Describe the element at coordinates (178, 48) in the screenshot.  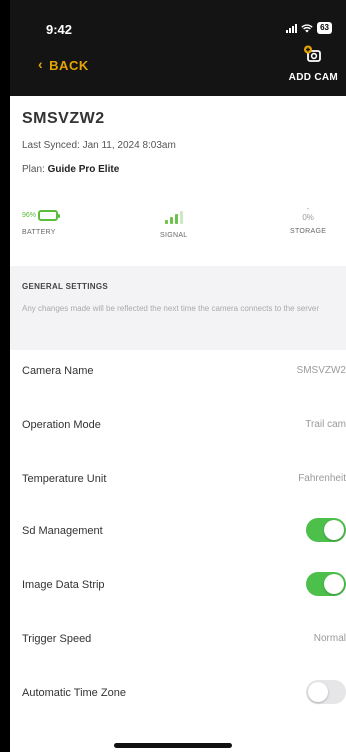
I see `app-header: 9:42 63 ‹ BACK ADD CAM` at that location.